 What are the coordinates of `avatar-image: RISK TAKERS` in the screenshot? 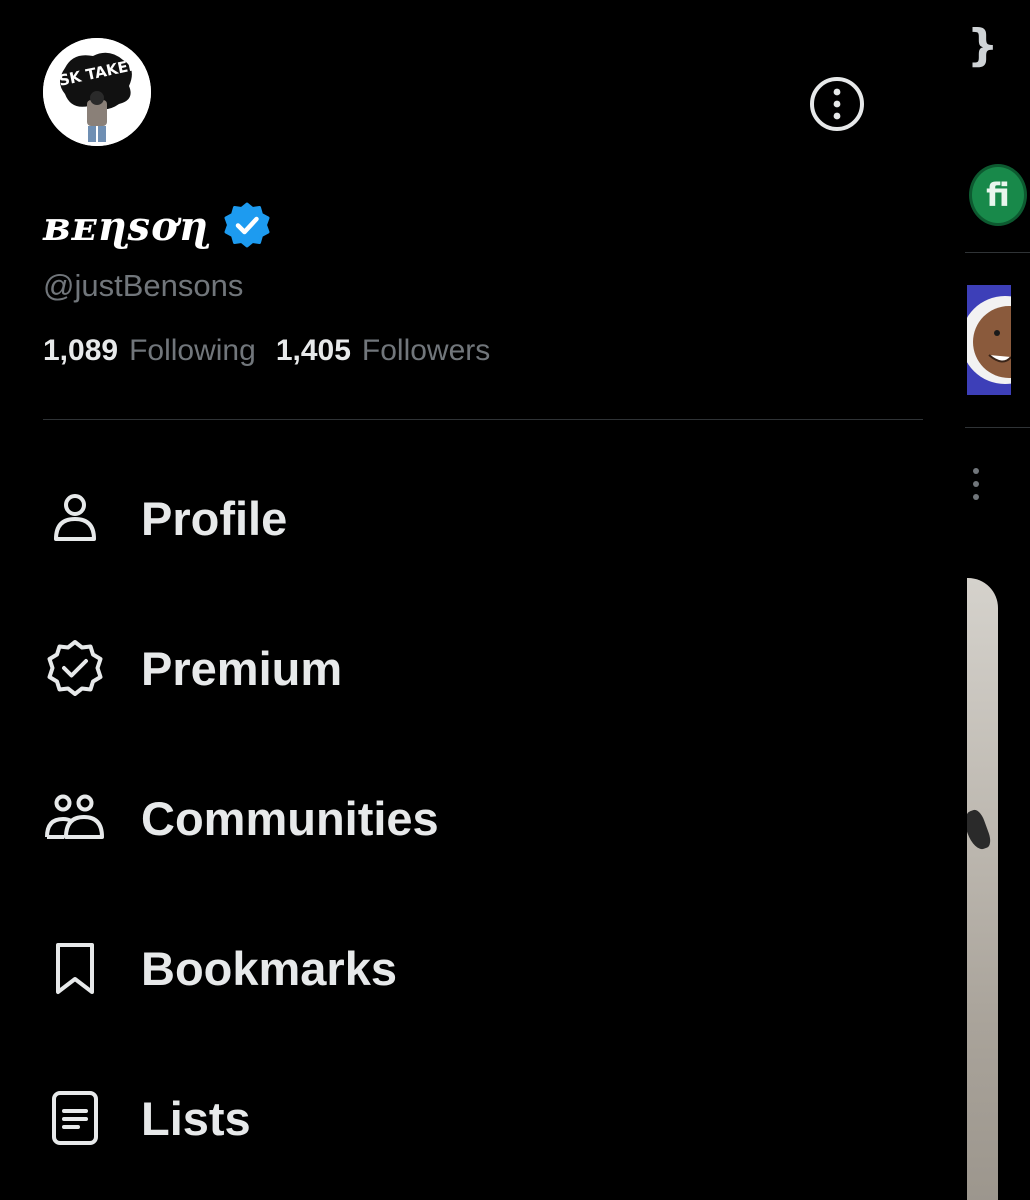 It's located at (97, 92).